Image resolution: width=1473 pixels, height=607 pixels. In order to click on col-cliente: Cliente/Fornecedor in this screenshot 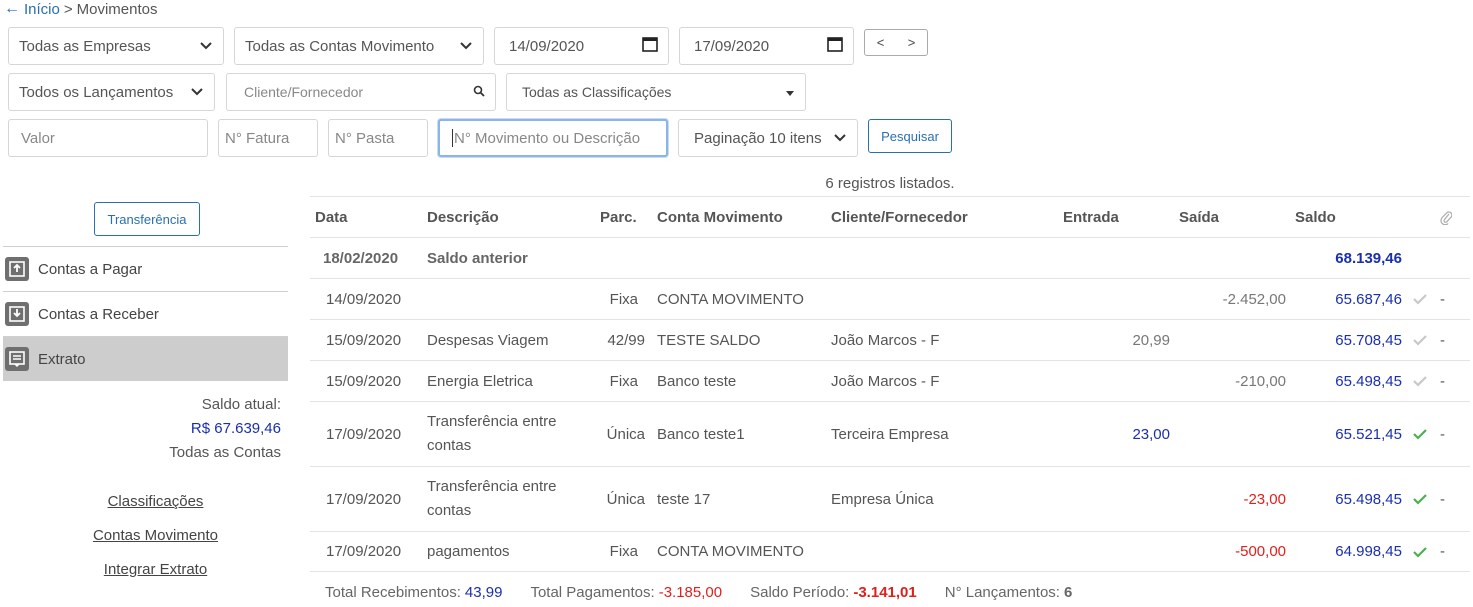, I will do `click(899, 217)`.